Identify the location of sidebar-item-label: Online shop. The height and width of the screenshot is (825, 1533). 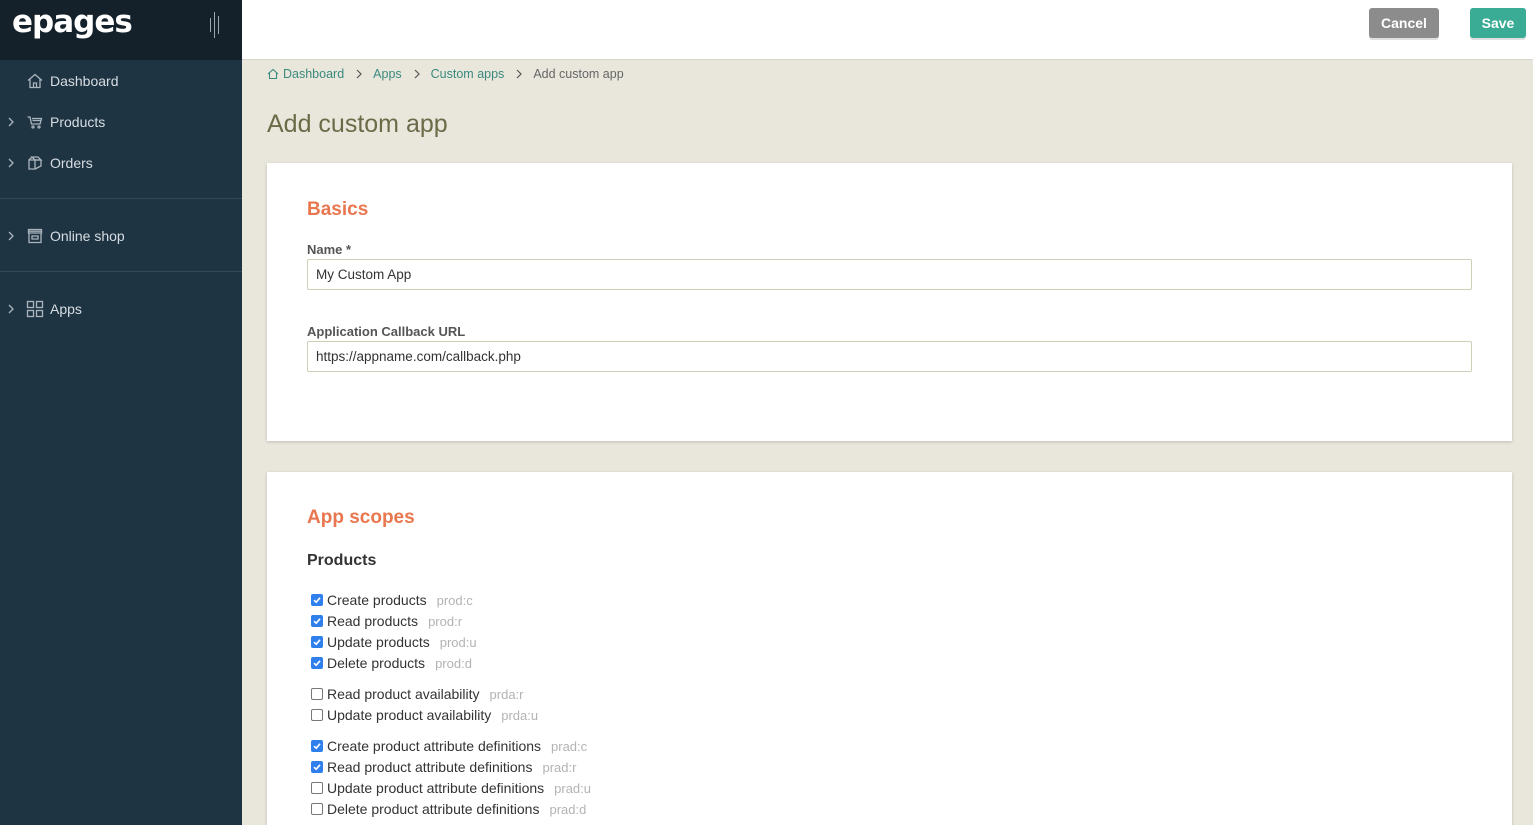
(87, 236).